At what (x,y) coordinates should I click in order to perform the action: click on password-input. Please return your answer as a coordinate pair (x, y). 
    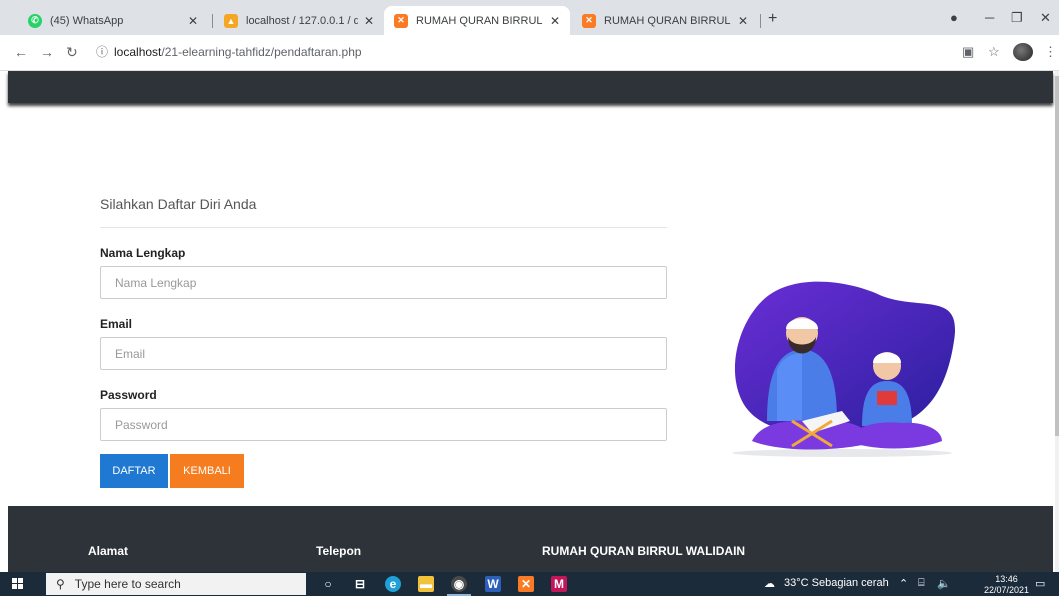
    Looking at the image, I should click on (383, 424).